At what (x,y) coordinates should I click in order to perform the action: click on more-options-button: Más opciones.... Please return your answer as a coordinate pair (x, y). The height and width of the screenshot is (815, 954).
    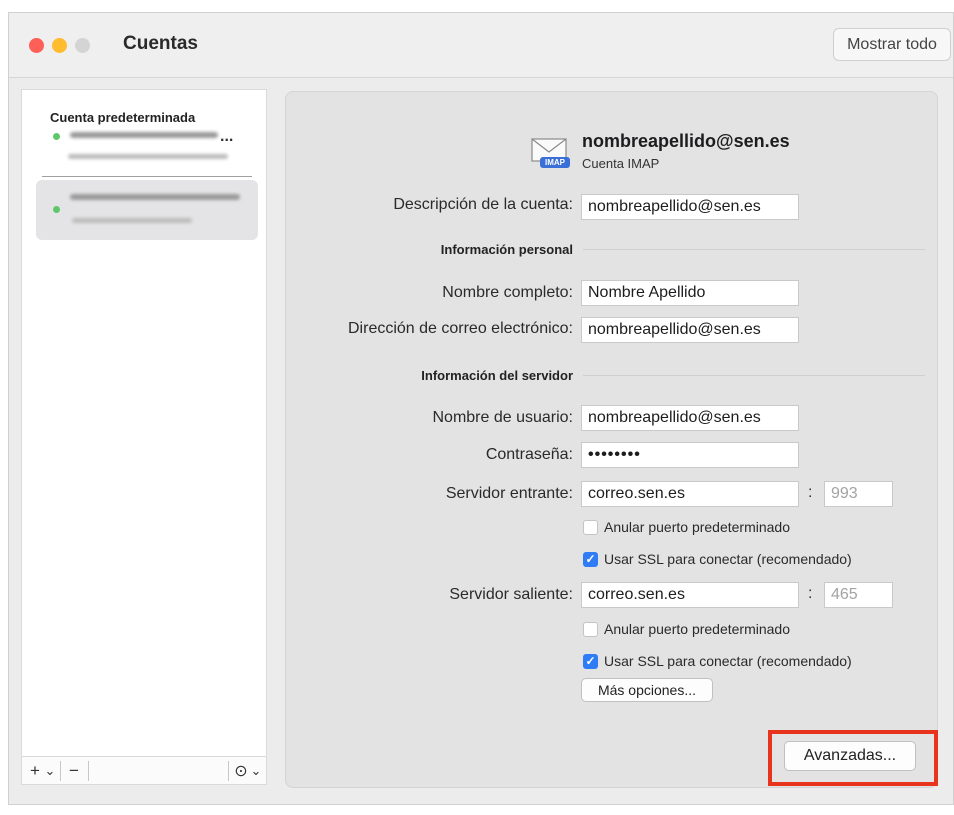
    Looking at the image, I should click on (647, 690).